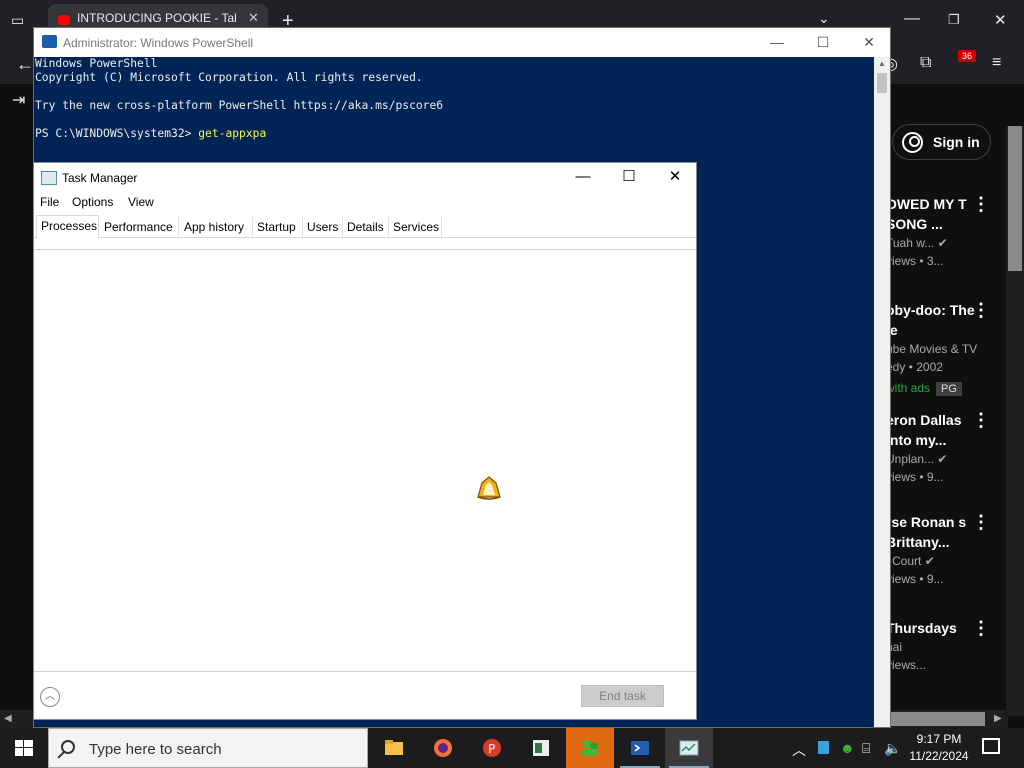 Image resolution: width=1024 pixels, height=768 pixels. What do you see at coordinates (629, 178) in the screenshot?
I see `tm-maximize-button: ☐` at bounding box center [629, 178].